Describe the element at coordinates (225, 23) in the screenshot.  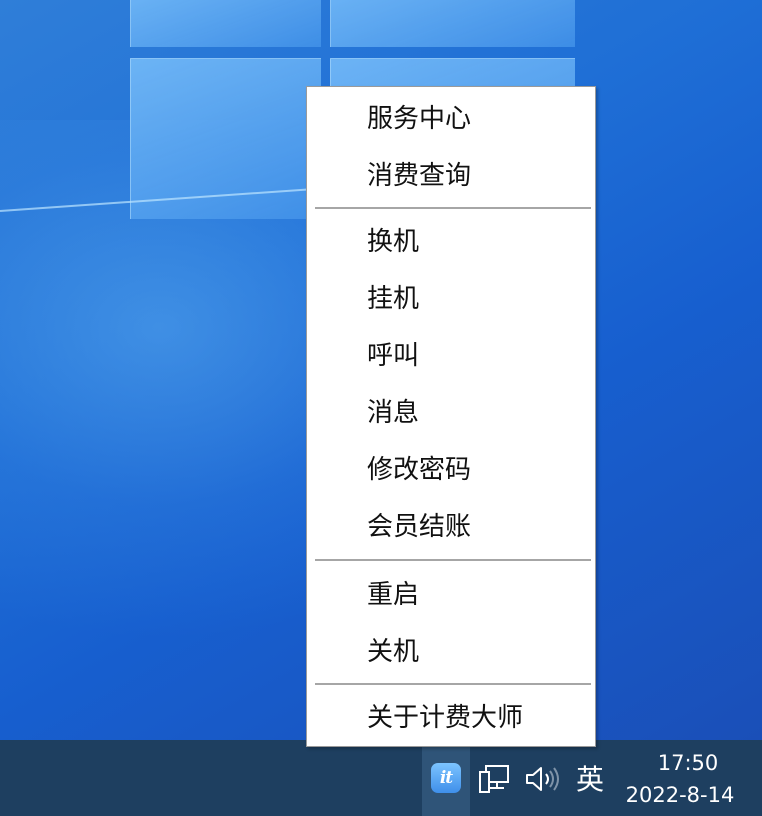
I see `windows-logo-pane-top-left` at that location.